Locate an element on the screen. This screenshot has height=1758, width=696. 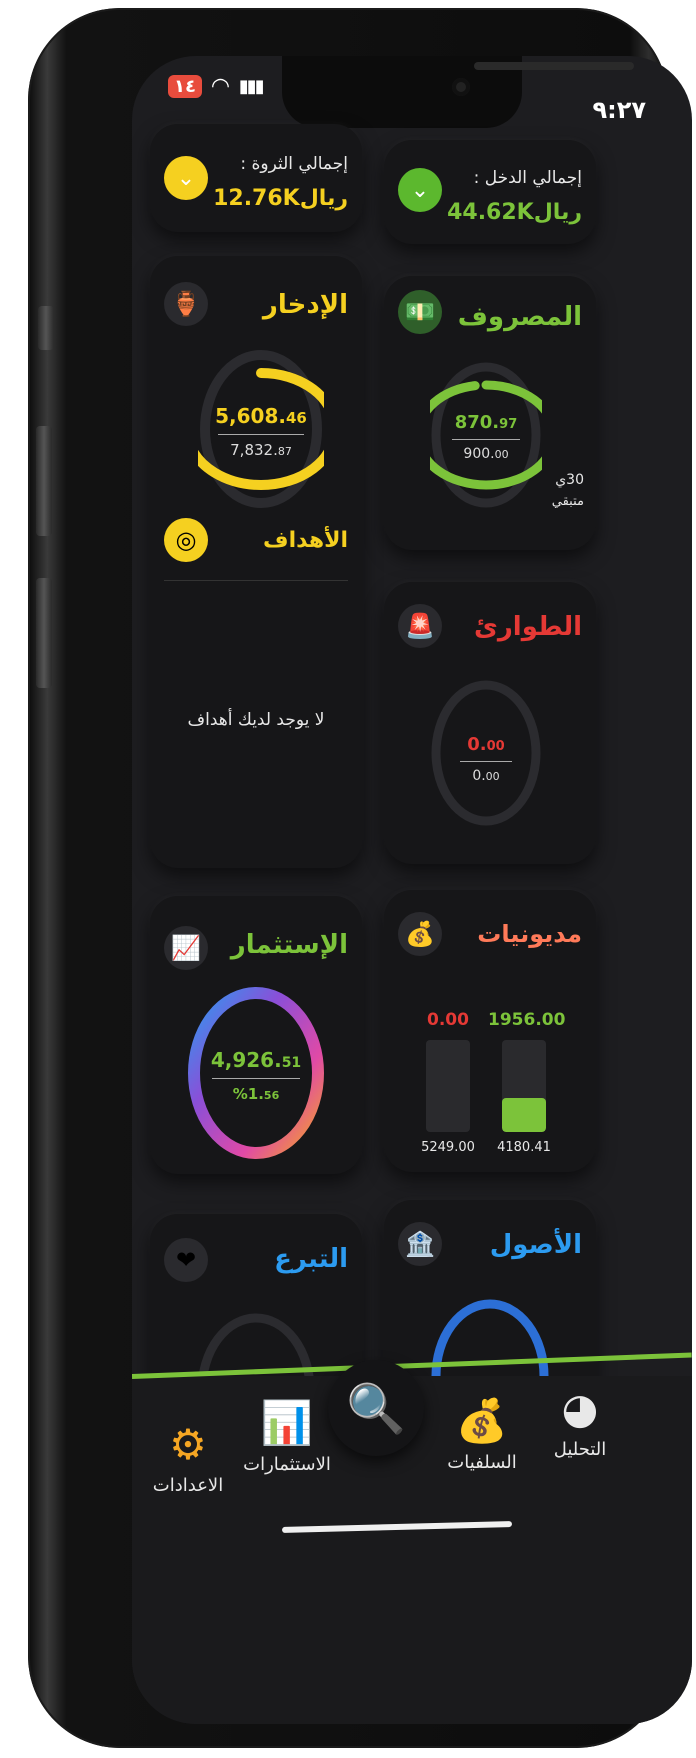
search-money-button: 🔍 is located at coordinates (376, 1408).